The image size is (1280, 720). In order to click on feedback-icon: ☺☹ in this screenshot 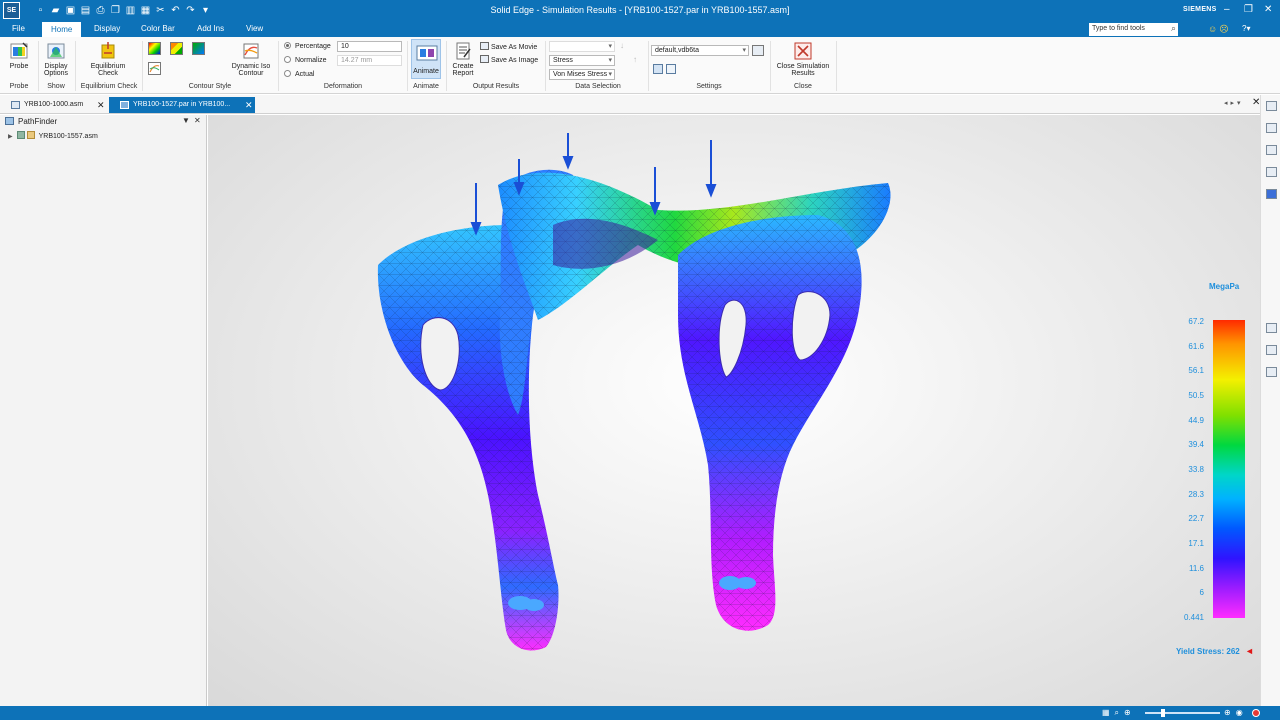, I will do `click(1219, 29)`.